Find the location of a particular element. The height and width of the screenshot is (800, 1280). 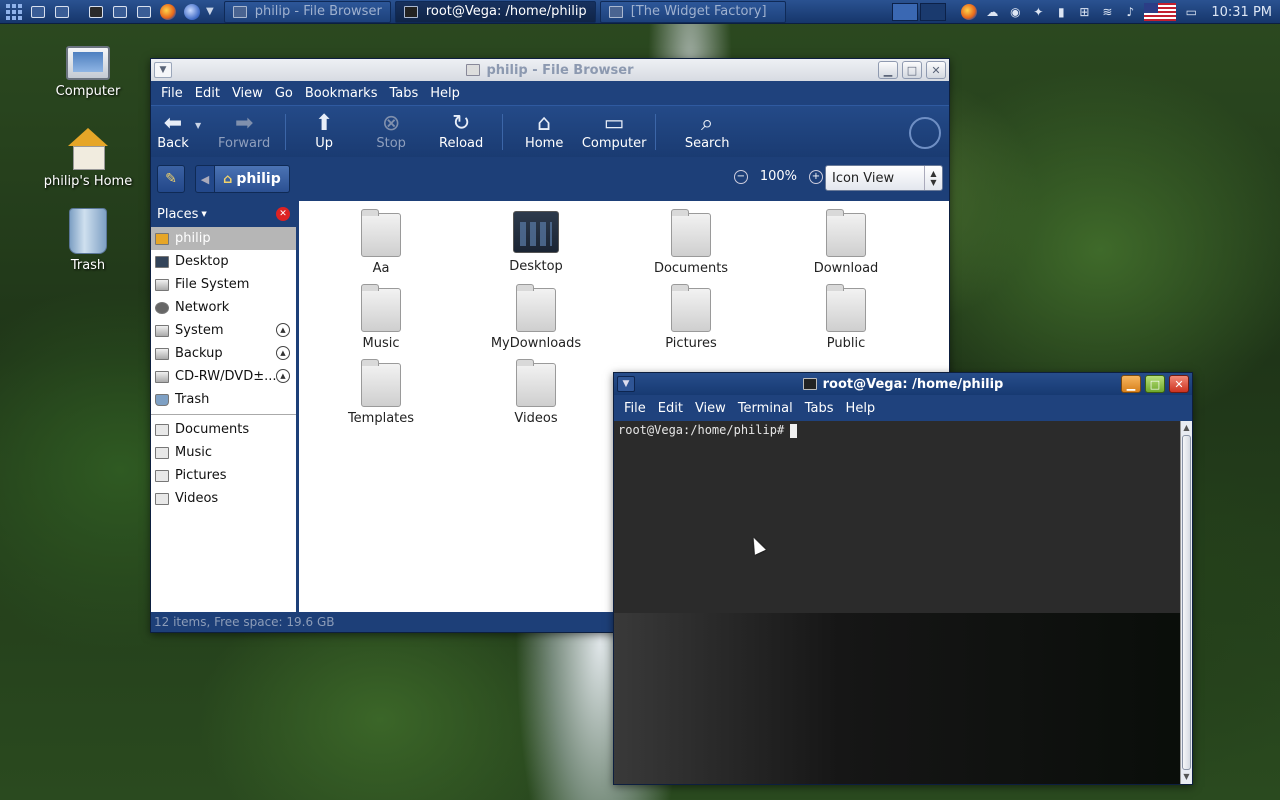

back-history-dropdown-icon: ▼ is located at coordinates (198, 125).